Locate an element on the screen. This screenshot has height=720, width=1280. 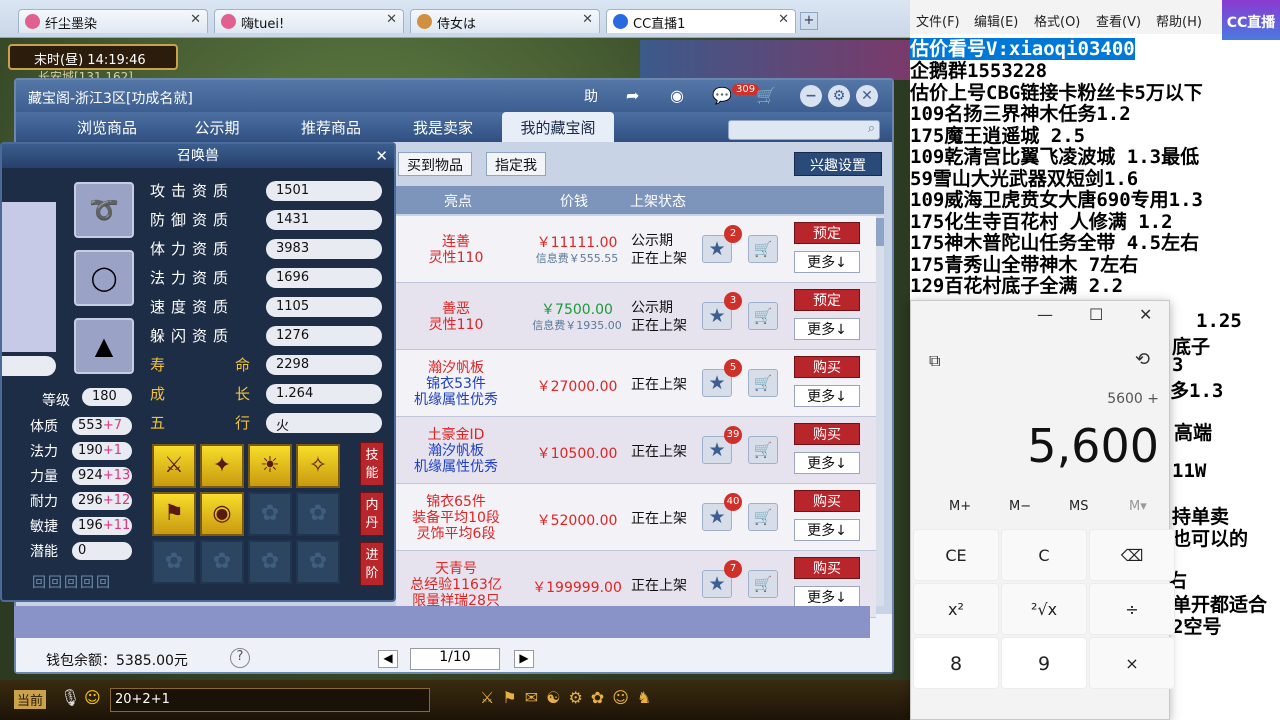
equip-slot-armor-icon: ▲ is located at coordinates (104, 346).